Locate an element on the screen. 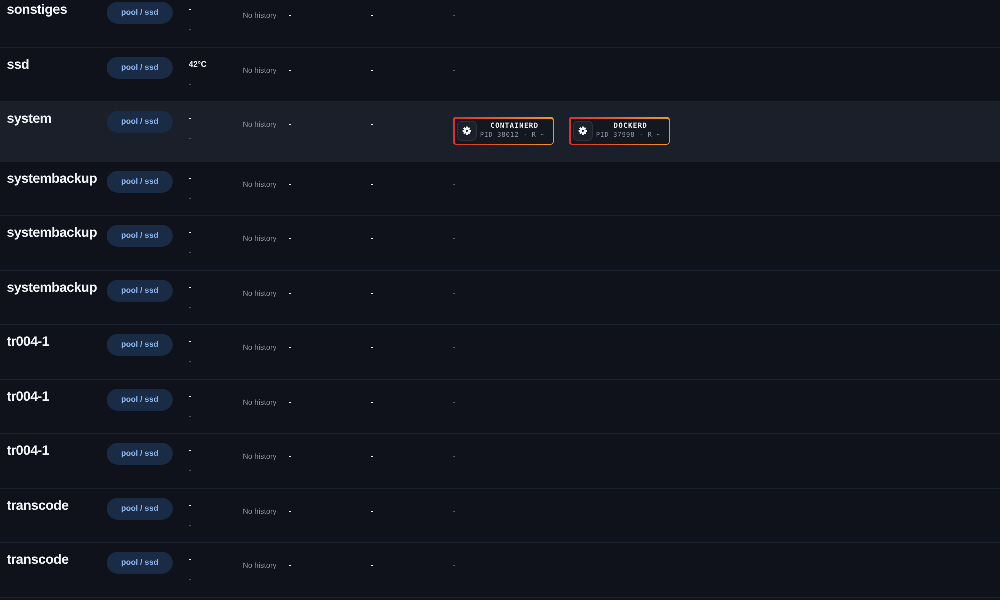 The width and height of the screenshot is (1000, 600). metric-value: 42°C is located at coordinates (198, 64).